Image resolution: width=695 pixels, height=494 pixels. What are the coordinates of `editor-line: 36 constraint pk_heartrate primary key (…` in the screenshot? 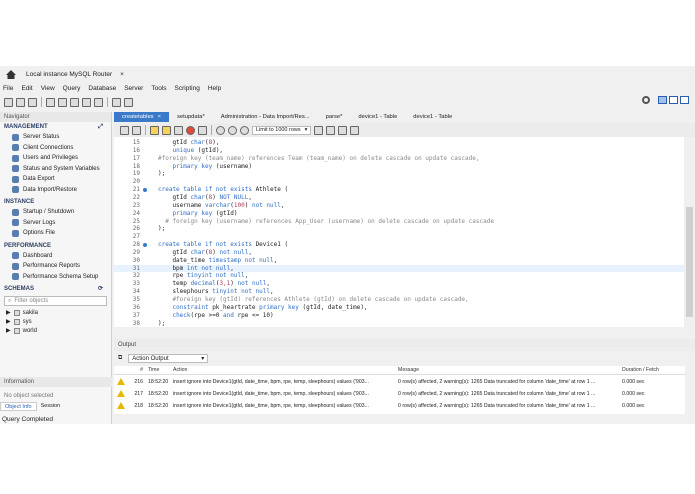 It's located at (404, 308).